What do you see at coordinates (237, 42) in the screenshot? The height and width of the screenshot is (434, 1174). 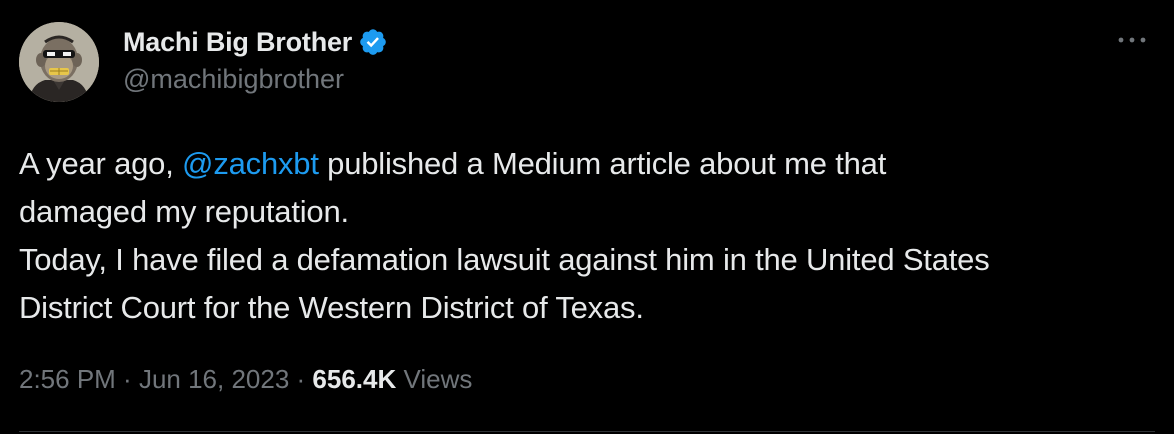 I see `author-display-name: Machi Big Brother` at bounding box center [237, 42].